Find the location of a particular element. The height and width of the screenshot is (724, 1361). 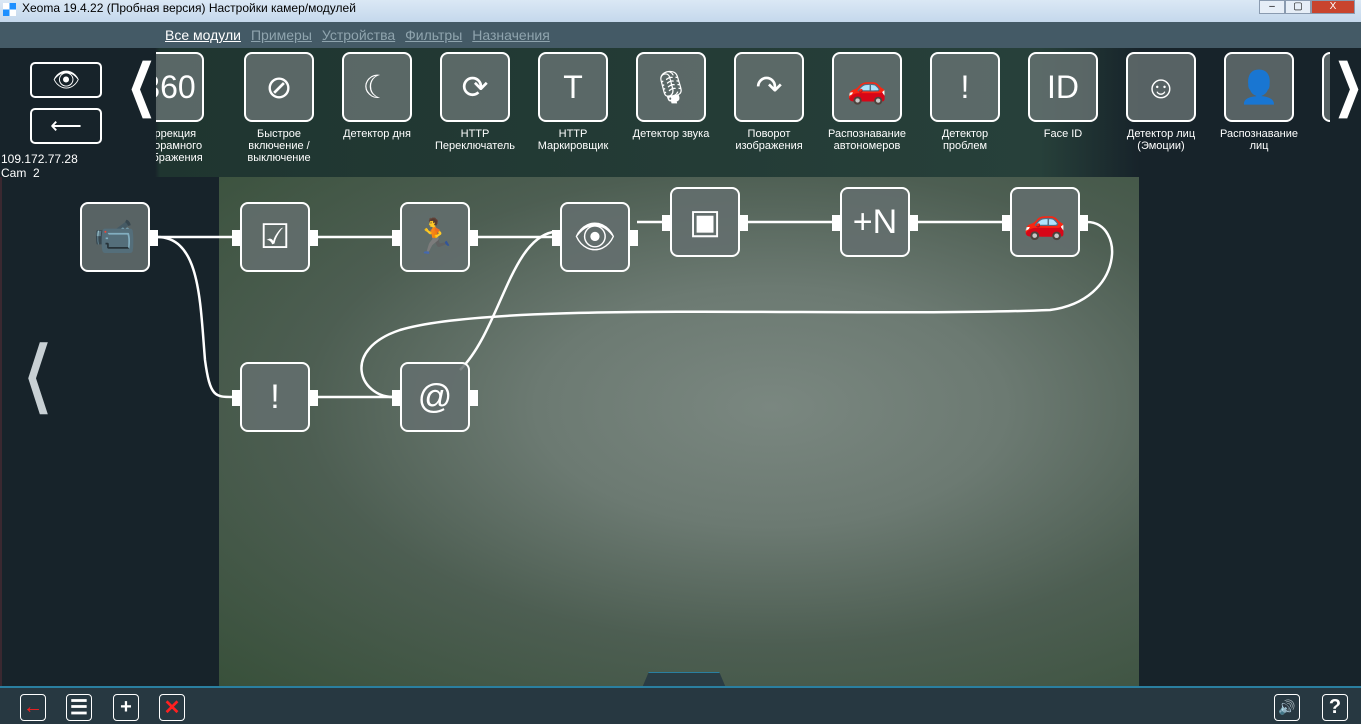

scheduler-icon: ☑ is located at coordinates (275, 237).